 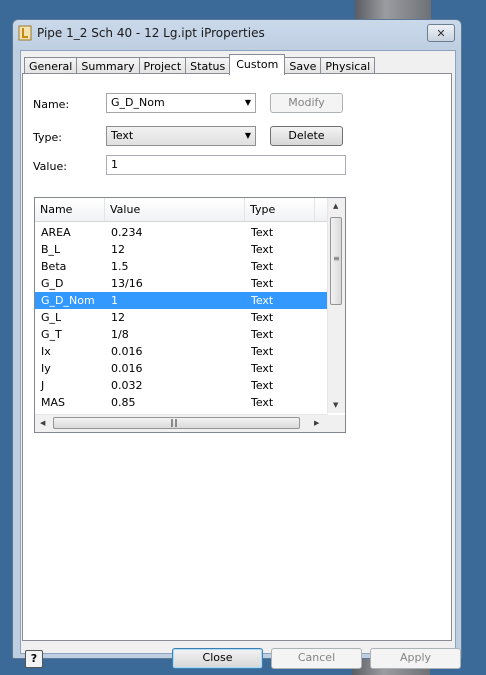 I want to click on table-row: Ix 0.016 Text, so click(x=181, y=351).